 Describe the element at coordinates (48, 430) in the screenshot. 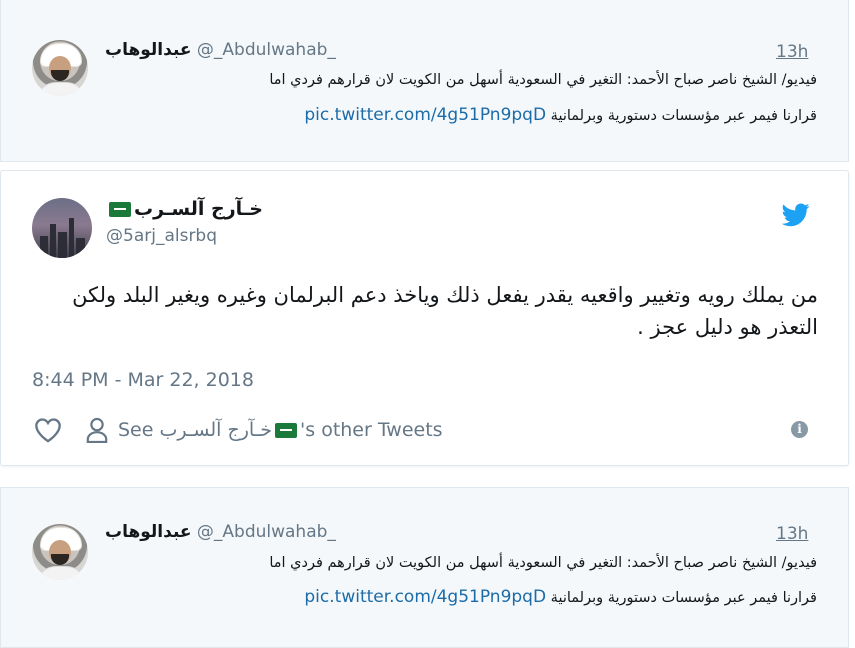

I see `heart-icon` at that location.